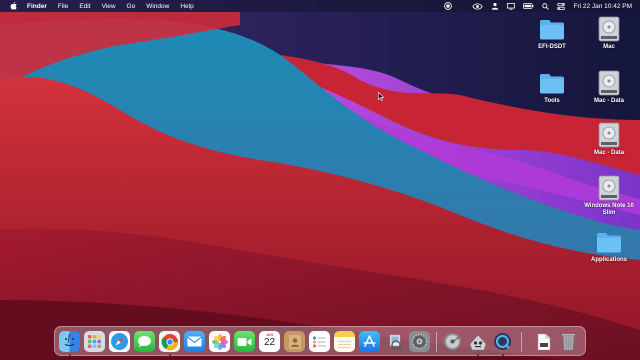 The width and height of the screenshot is (640, 360). Describe the element at coordinates (477, 341) in the screenshot. I see `automator-icon` at that location.